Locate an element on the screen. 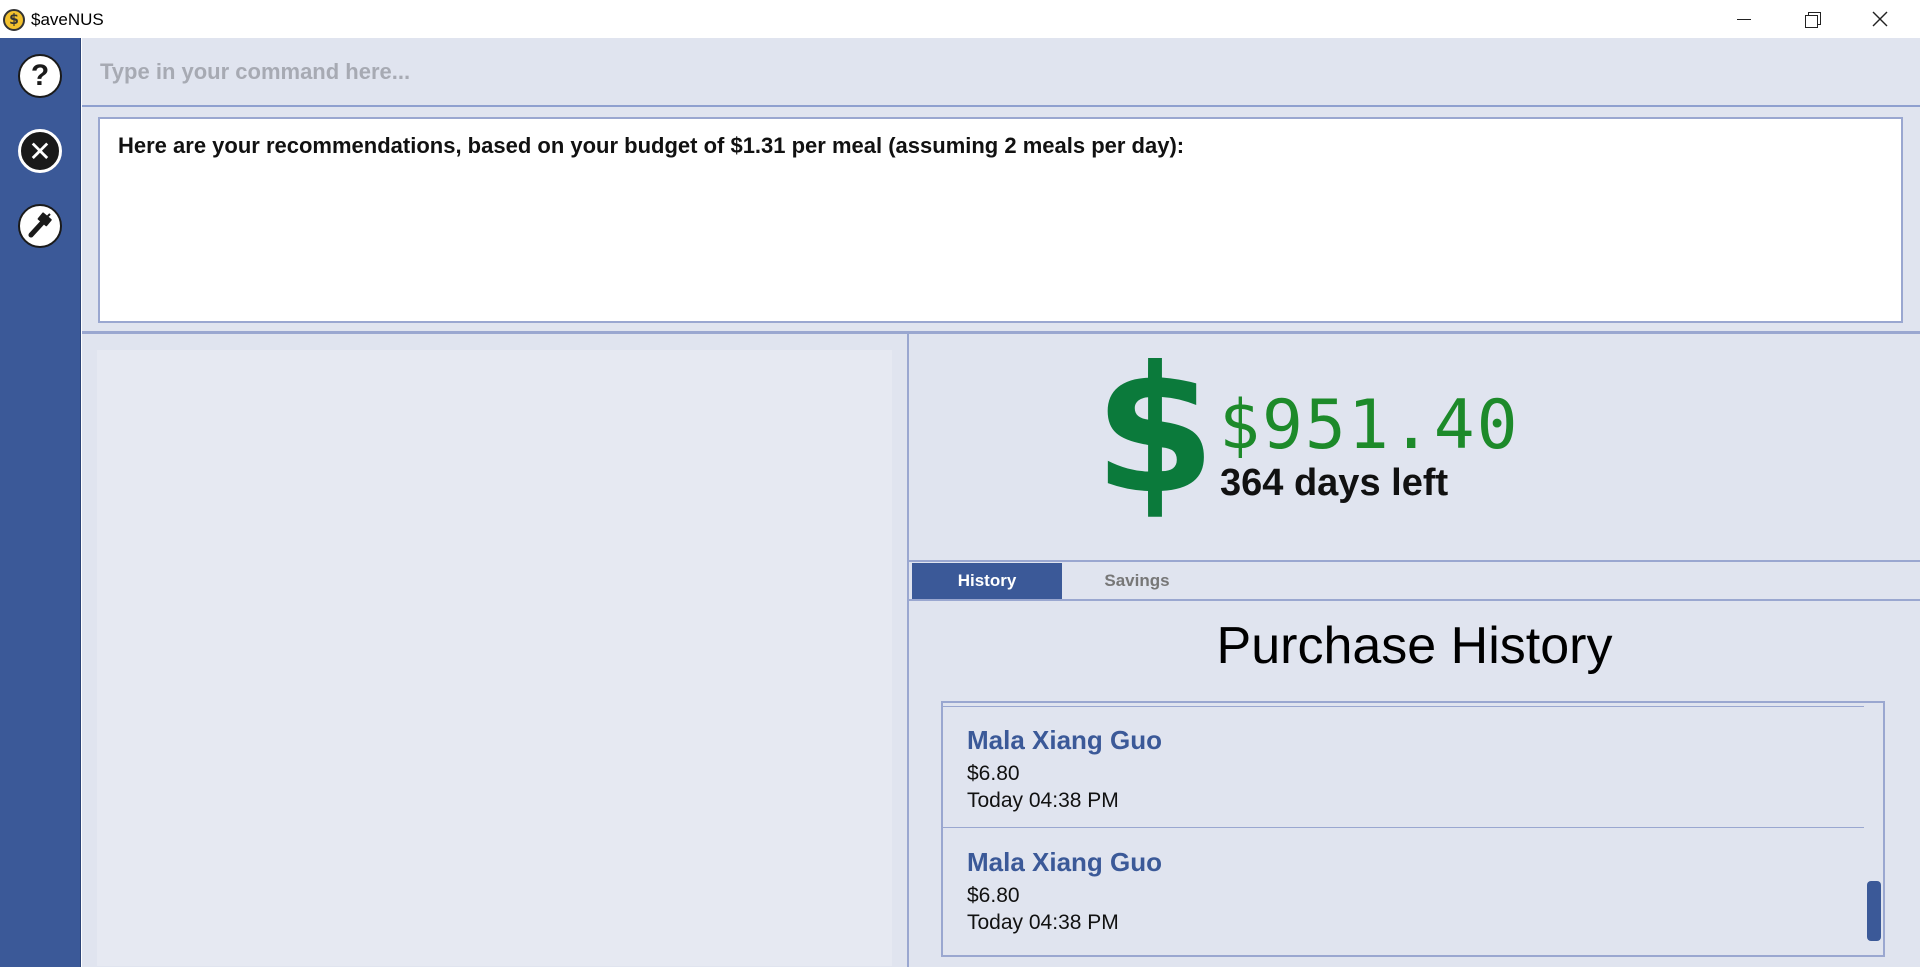  help-button: ? is located at coordinates (40, 76).